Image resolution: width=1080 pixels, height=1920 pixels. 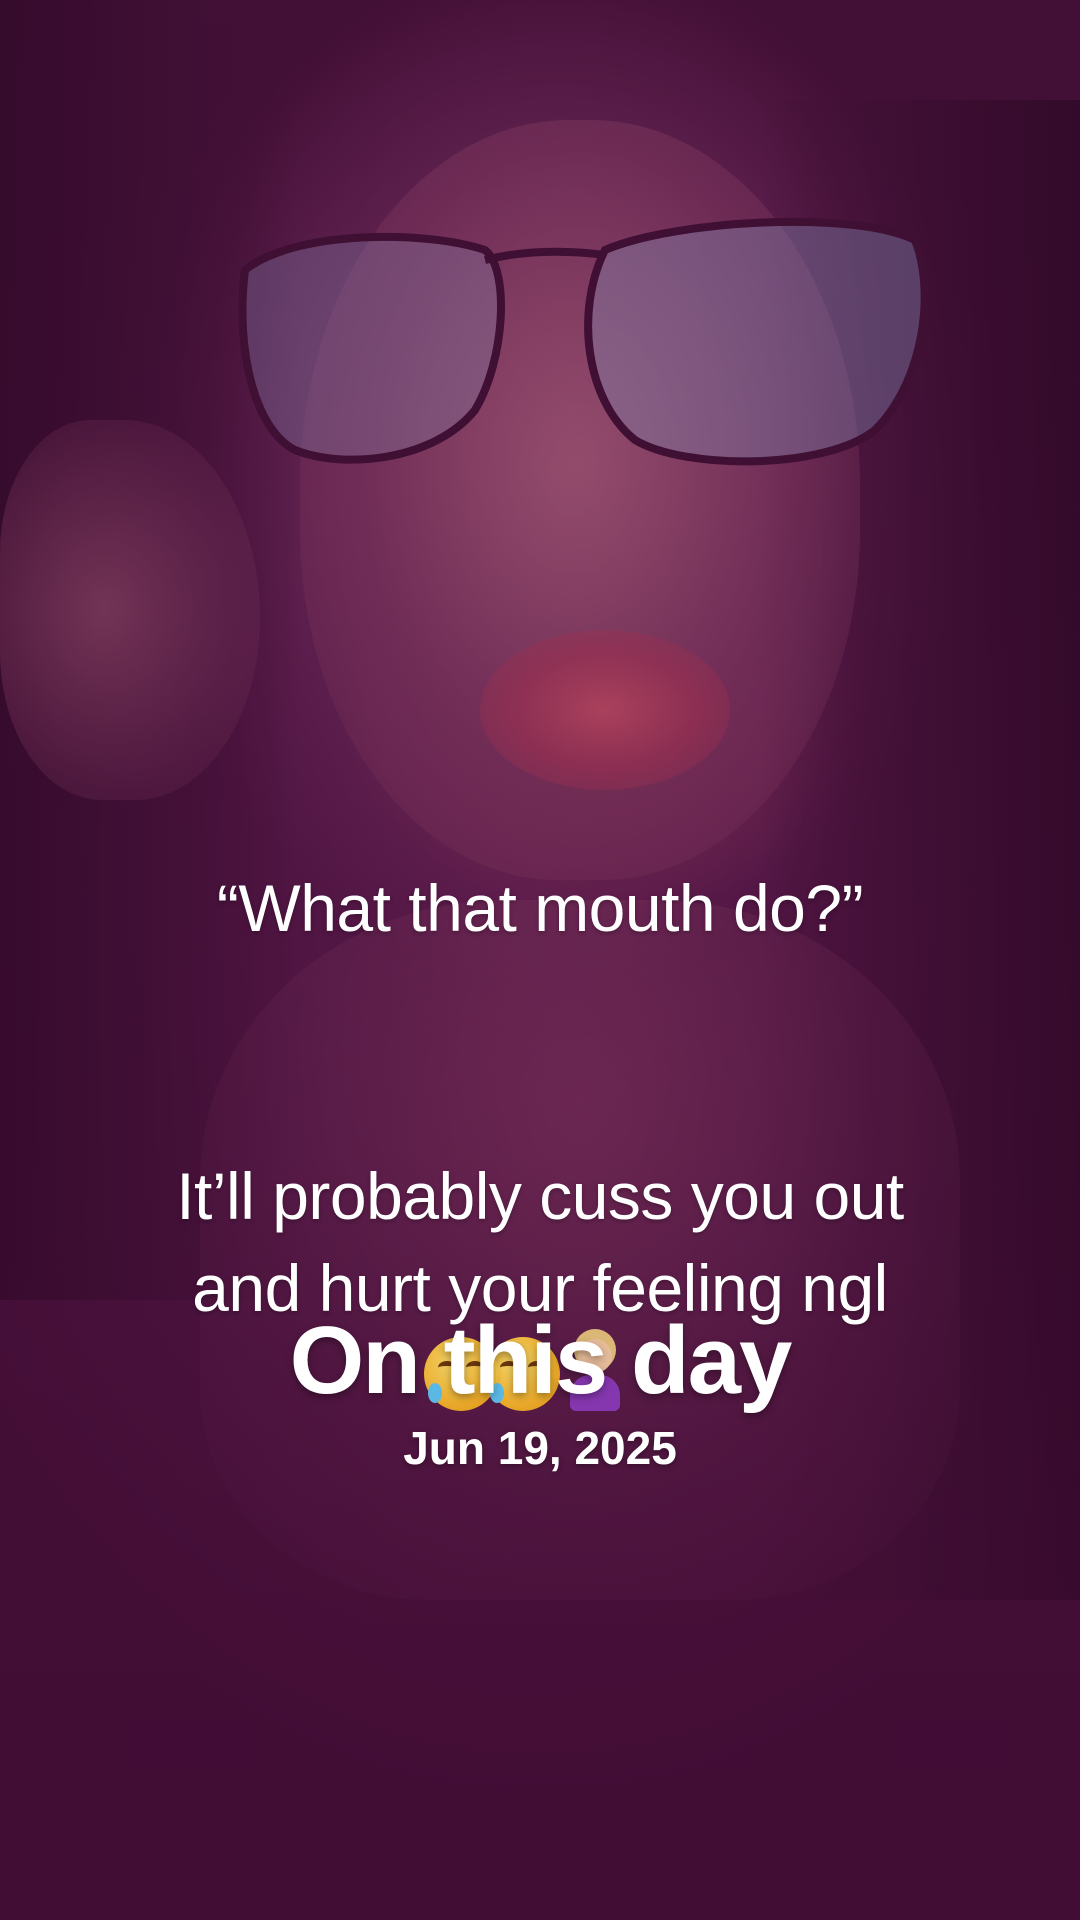 What do you see at coordinates (540, 1196) in the screenshot?
I see `caption-reply-line: It’ll probably cuss you out` at bounding box center [540, 1196].